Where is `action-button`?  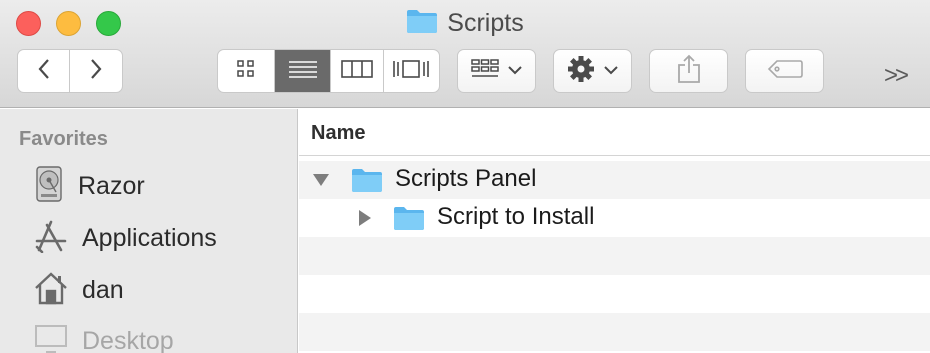 action-button is located at coordinates (592, 71).